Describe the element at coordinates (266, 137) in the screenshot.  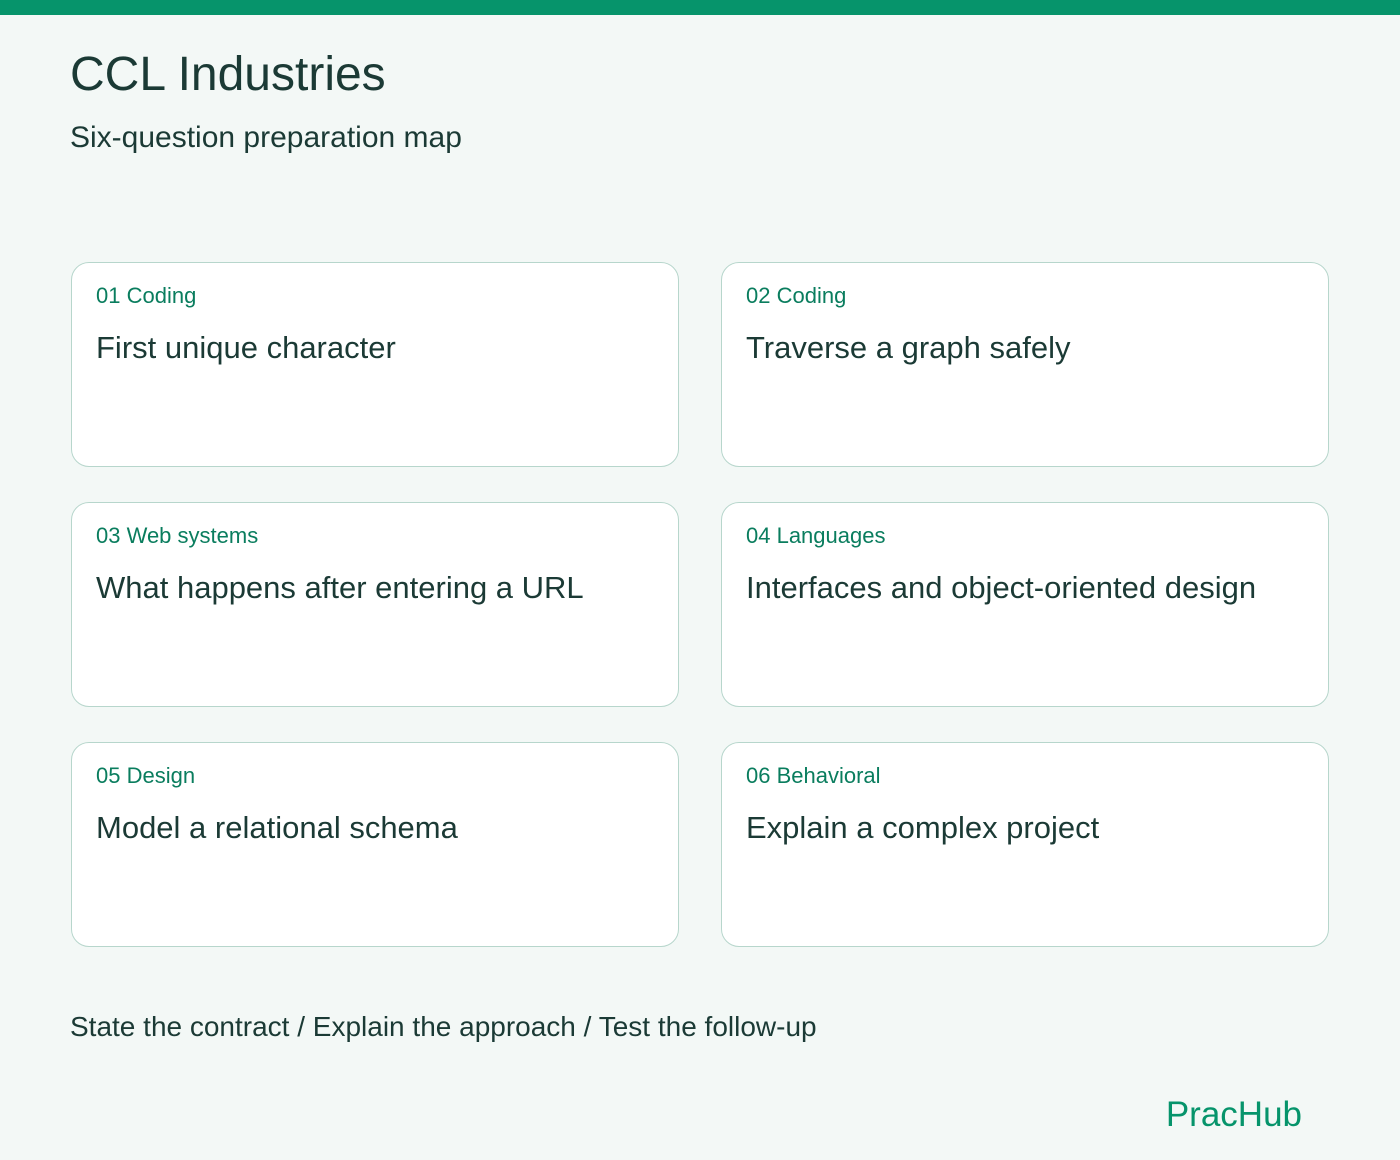
I see `page-subtitle: Six-question preparation map` at that location.